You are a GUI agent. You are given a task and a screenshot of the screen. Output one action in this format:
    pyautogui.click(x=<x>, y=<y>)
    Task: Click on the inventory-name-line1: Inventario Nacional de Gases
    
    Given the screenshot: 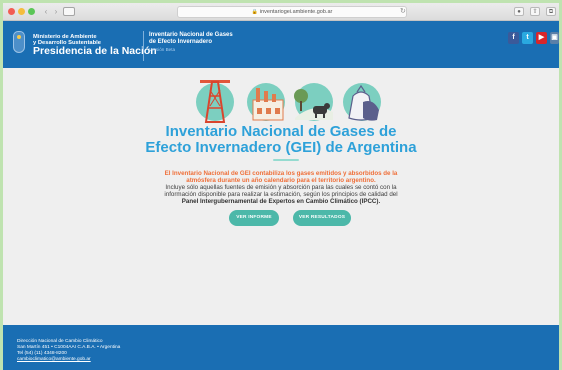 What is the action you would take?
    pyautogui.click(x=191, y=35)
    